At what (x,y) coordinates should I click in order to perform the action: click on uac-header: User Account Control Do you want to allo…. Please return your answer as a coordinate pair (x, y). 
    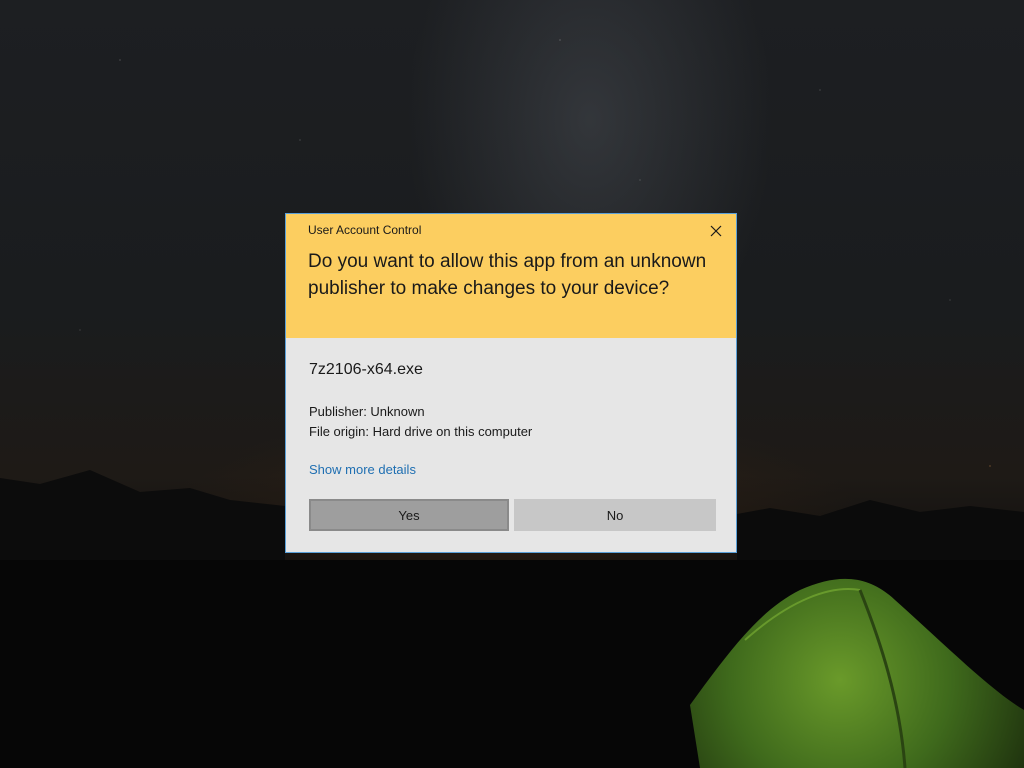
    Looking at the image, I should click on (511, 276).